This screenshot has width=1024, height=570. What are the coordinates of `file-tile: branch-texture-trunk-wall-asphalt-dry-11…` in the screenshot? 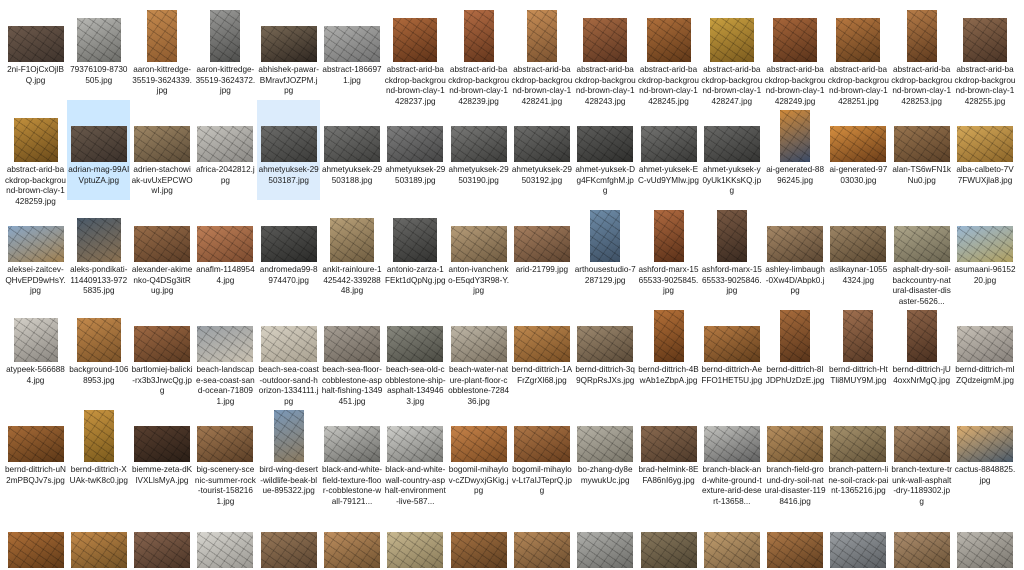 It's located at (921, 453).